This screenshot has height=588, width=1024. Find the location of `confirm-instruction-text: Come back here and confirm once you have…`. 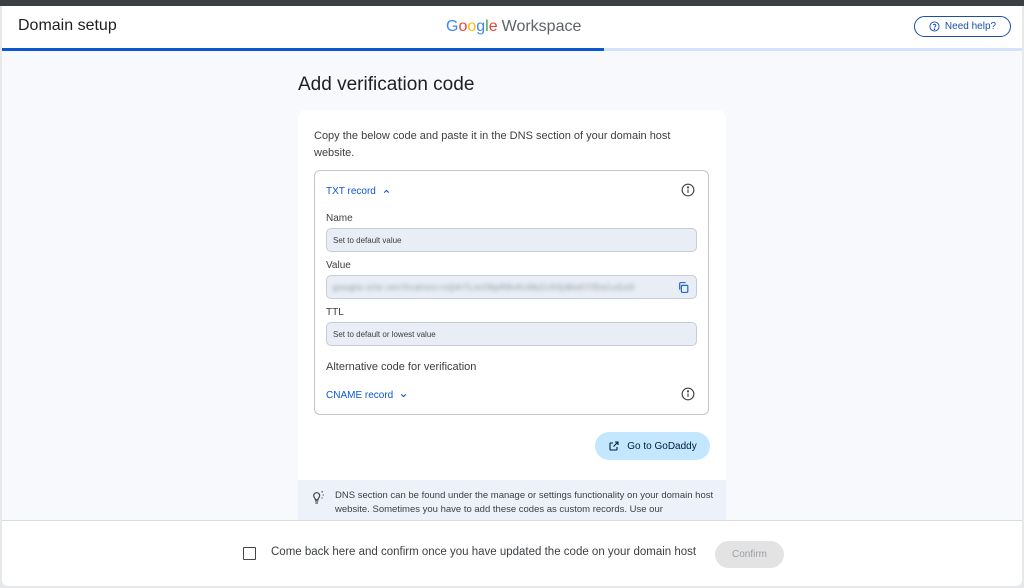

confirm-instruction-text: Come back here and confirm once you have… is located at coordinates (484, 552).